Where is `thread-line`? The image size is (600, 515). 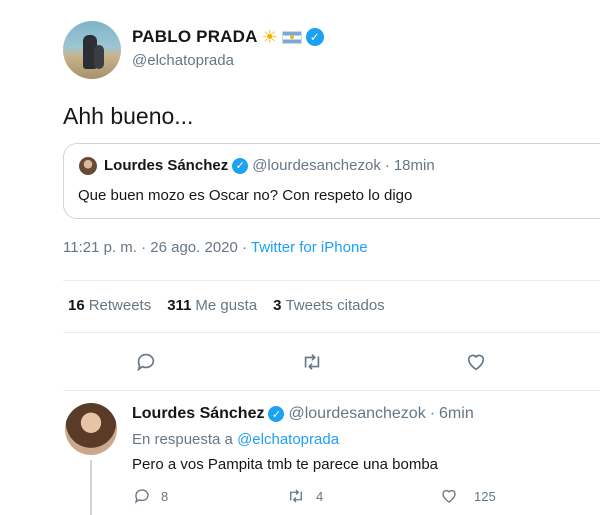 thread-line is located at coordinates (91, 487).